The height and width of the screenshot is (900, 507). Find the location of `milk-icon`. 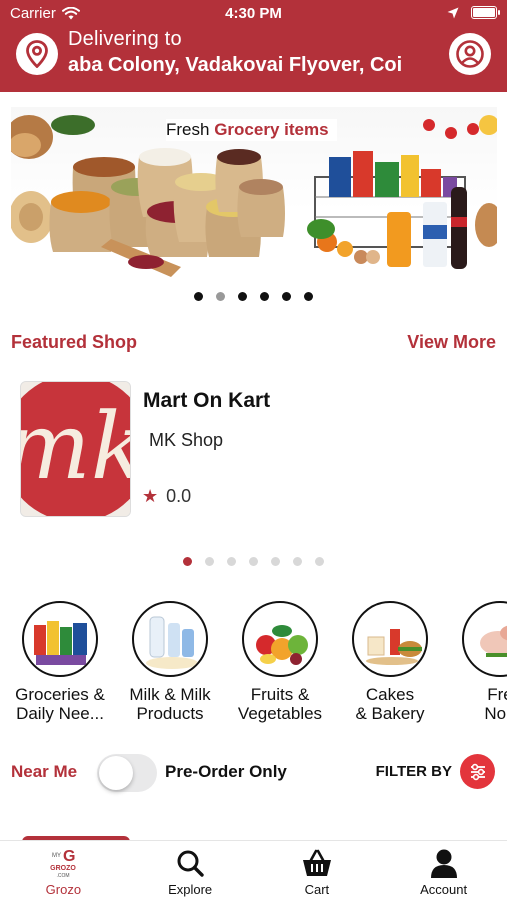

milk-icon is located at coordinates (170, 639).